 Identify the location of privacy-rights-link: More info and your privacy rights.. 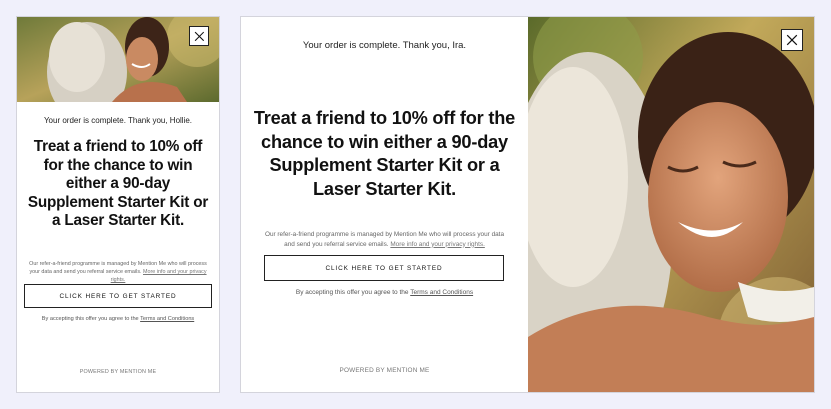
(437, 244).